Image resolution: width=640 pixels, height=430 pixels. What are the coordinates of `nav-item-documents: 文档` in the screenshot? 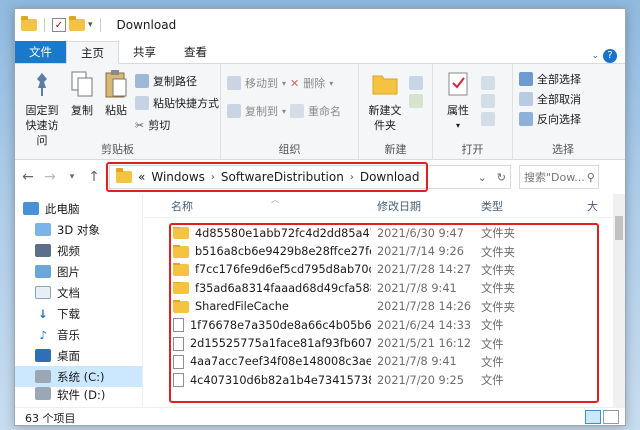 It's located at (78, 292).